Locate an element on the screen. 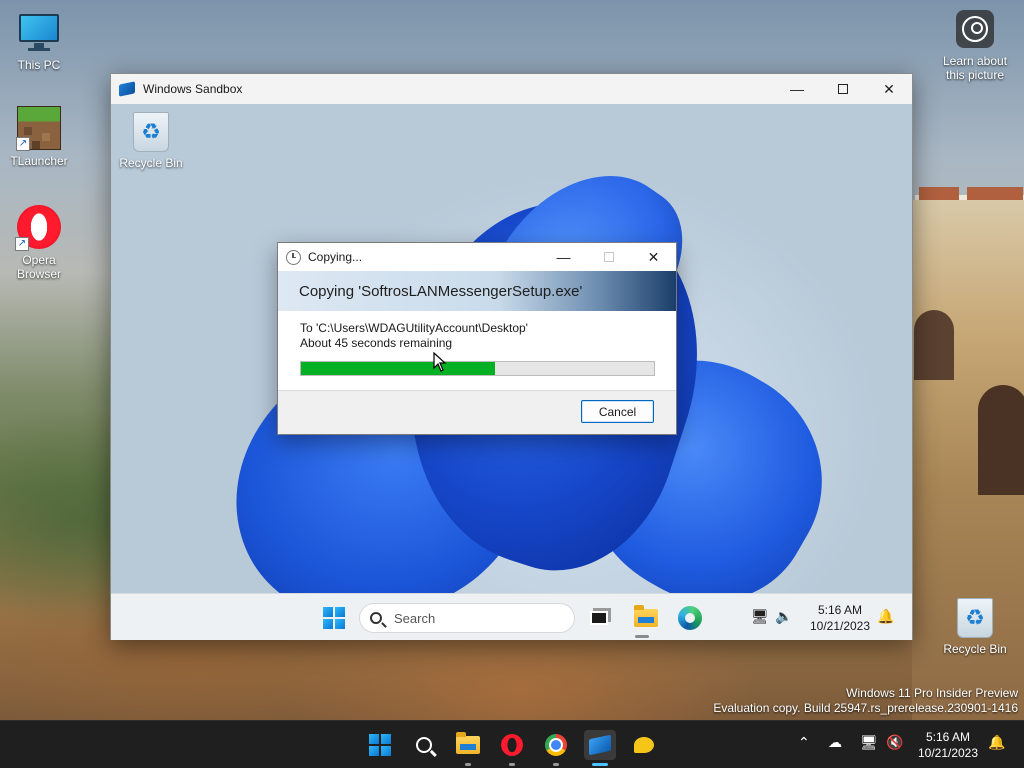  sandbox-recycle-bin: ♻ Recycle Bin is located at coordinates (151, 141).